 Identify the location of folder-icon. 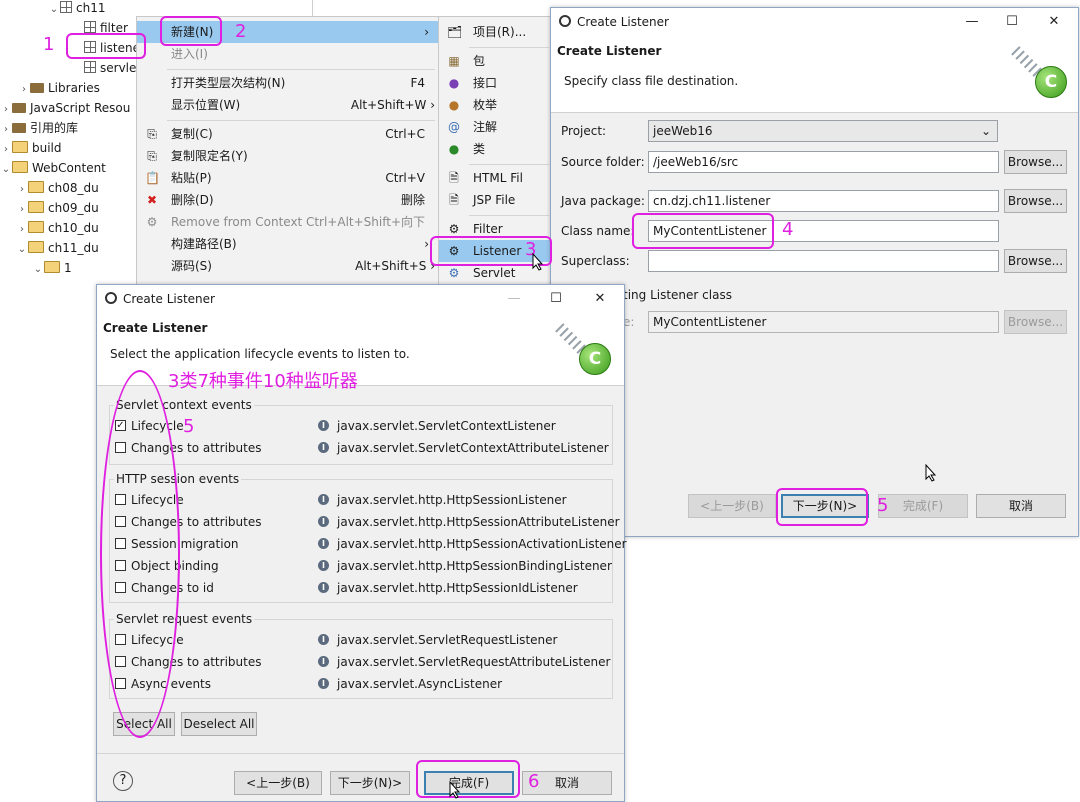
(52, 267).